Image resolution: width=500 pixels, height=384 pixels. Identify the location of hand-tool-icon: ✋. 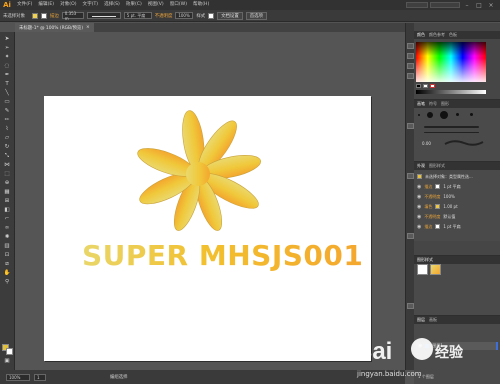
(7, 273).